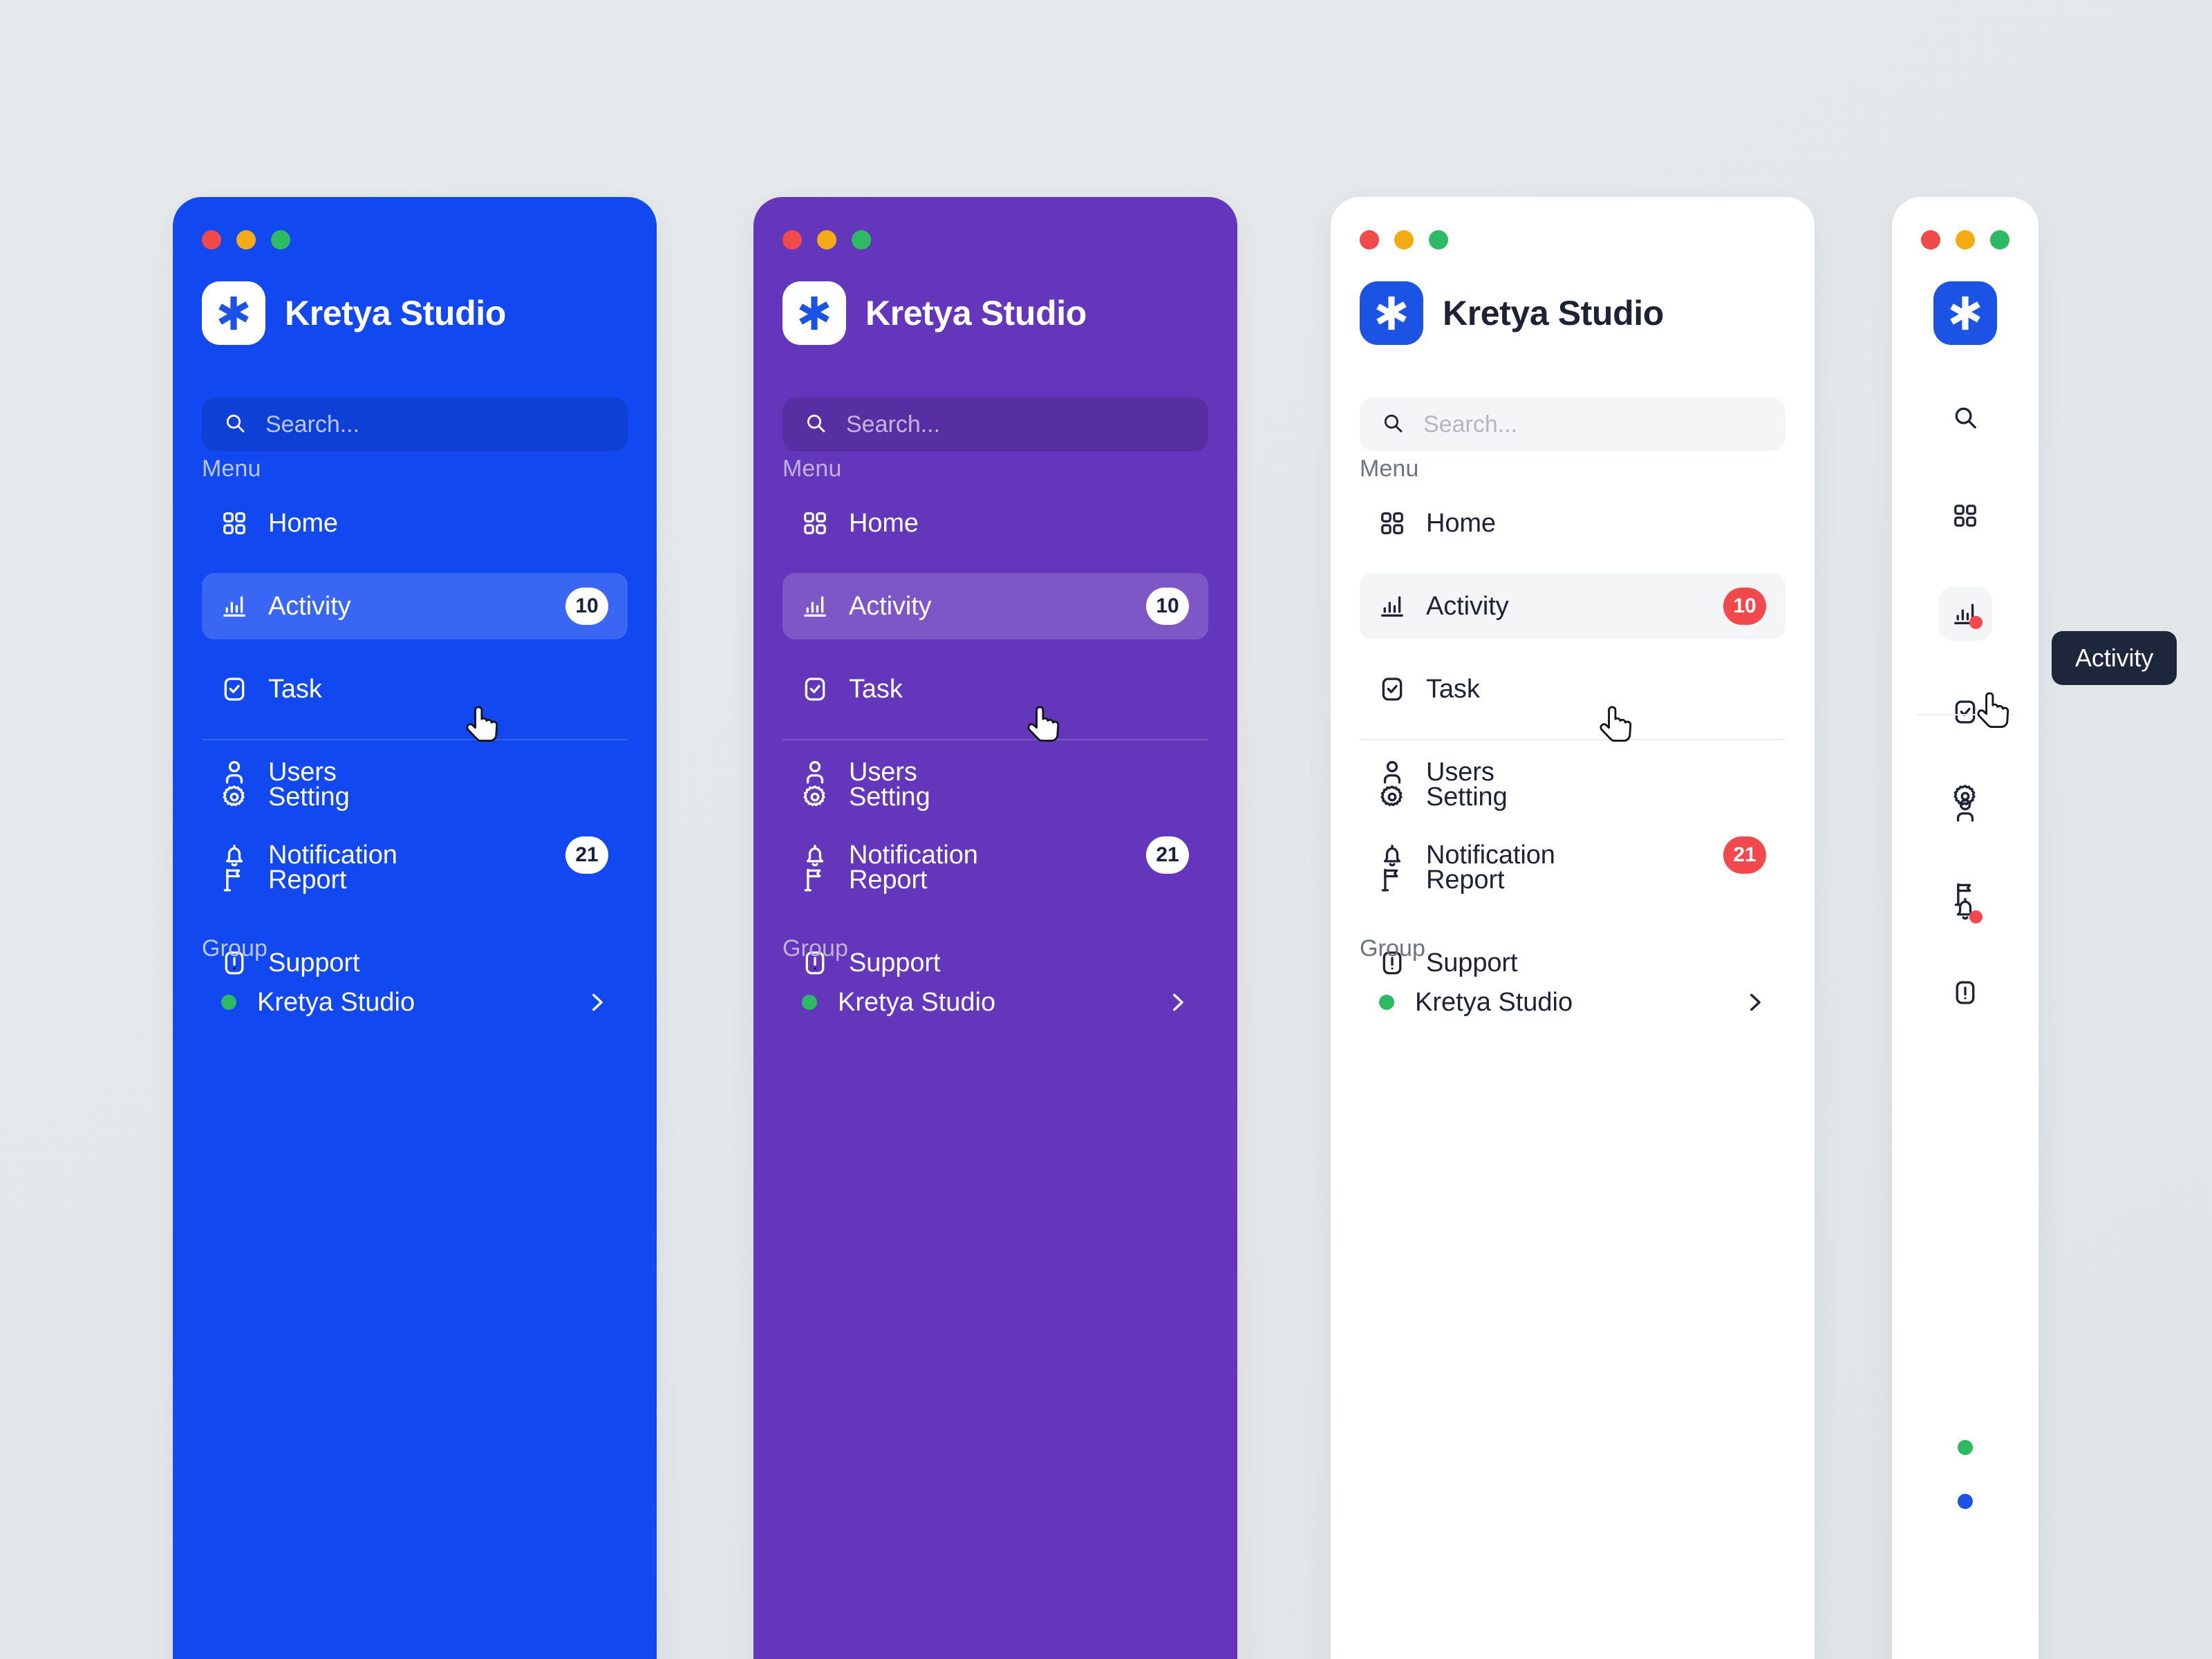 This screenshot has width=2212, height=1659. I want to click on rail-item-activity, so click(1965, 614).